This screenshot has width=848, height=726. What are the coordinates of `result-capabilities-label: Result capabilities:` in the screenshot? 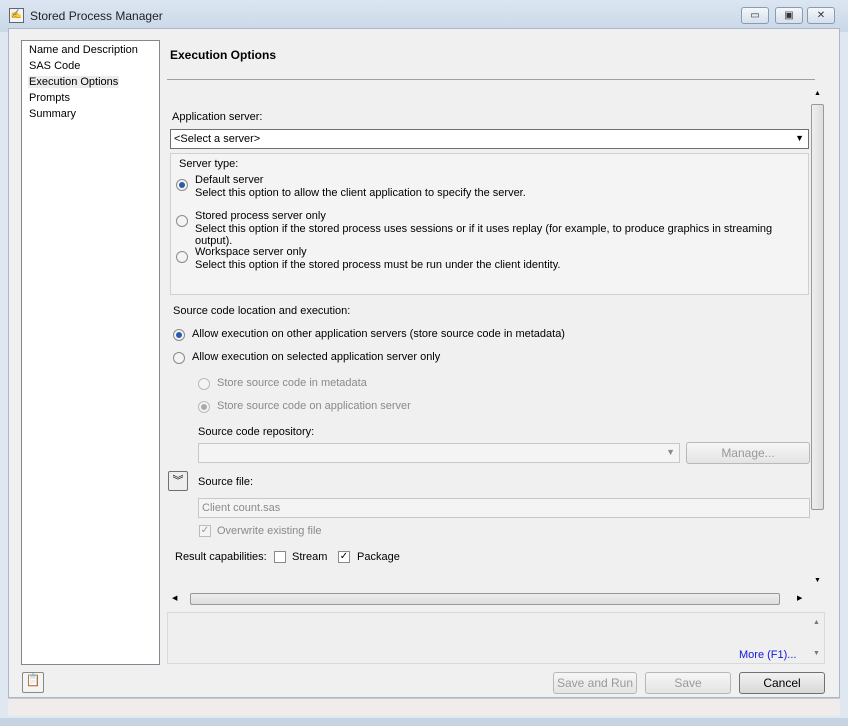 It's located at (221, 557).